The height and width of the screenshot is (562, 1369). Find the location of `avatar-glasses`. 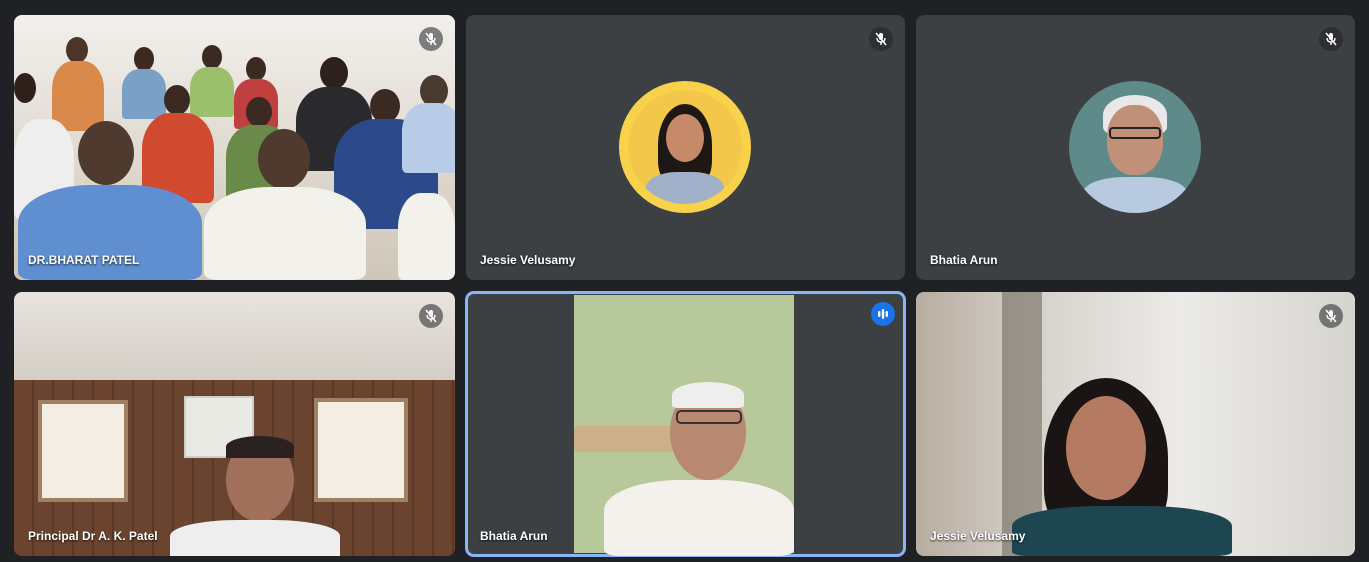

avatar-glasses is located at coordinates (1135, 133).